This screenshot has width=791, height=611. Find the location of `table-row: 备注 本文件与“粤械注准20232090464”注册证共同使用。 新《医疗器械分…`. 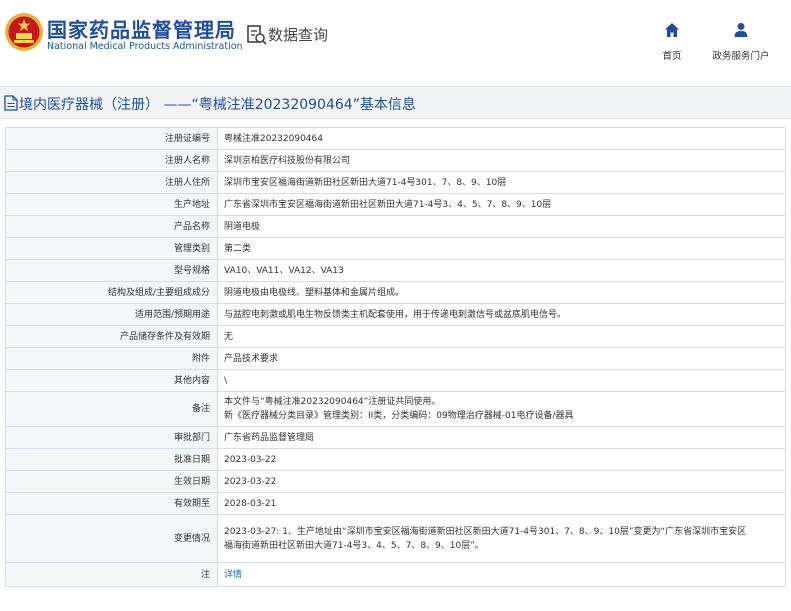

table-row: 备注 本文件与“粤械注准20232090464”注册证共同使用。 新《医疗器械分… is located at coordinates (395, 409).